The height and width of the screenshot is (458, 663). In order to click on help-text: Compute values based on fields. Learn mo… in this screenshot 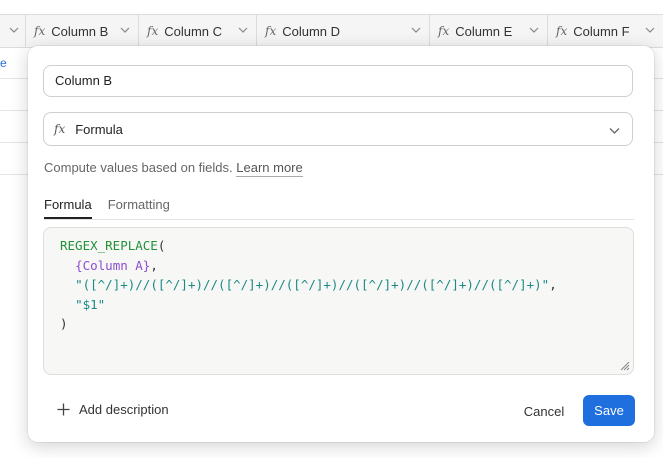, I will do `click(173, 168)`.